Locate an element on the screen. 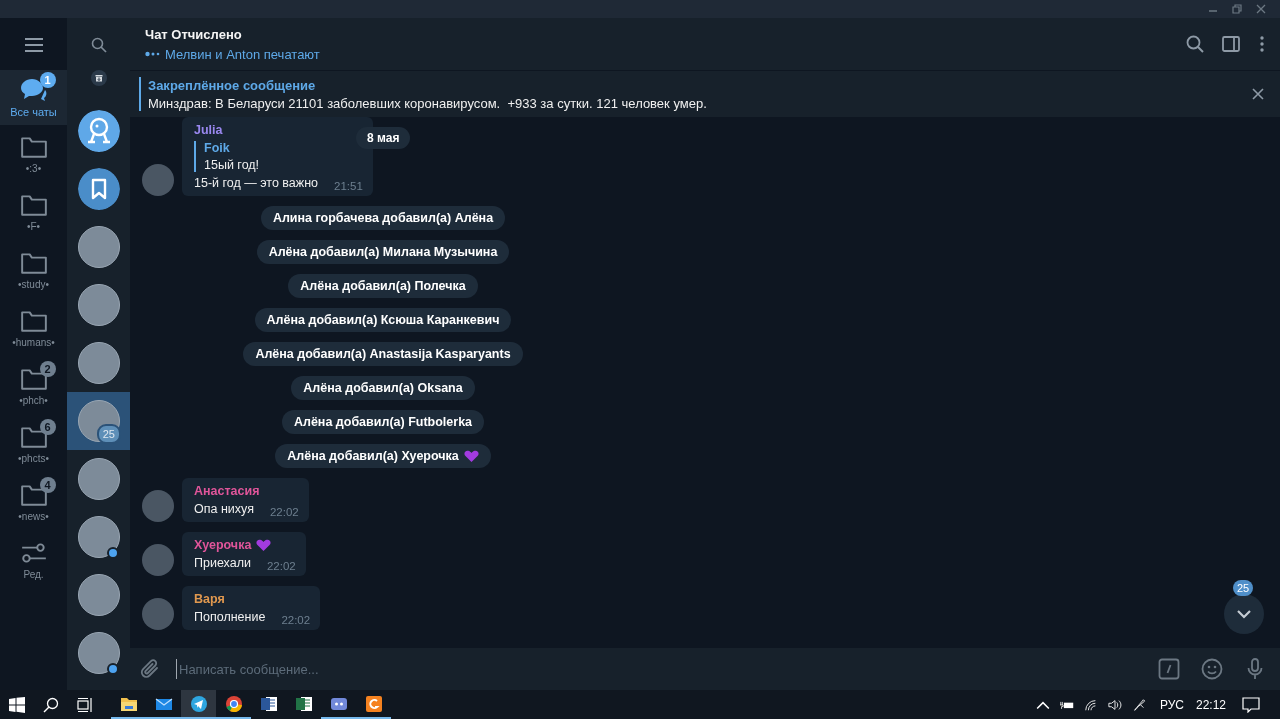 This screenshot has width=1280, height=719. typing-status: Мелвин и Anton печатают is located at coordinates (242, 54).